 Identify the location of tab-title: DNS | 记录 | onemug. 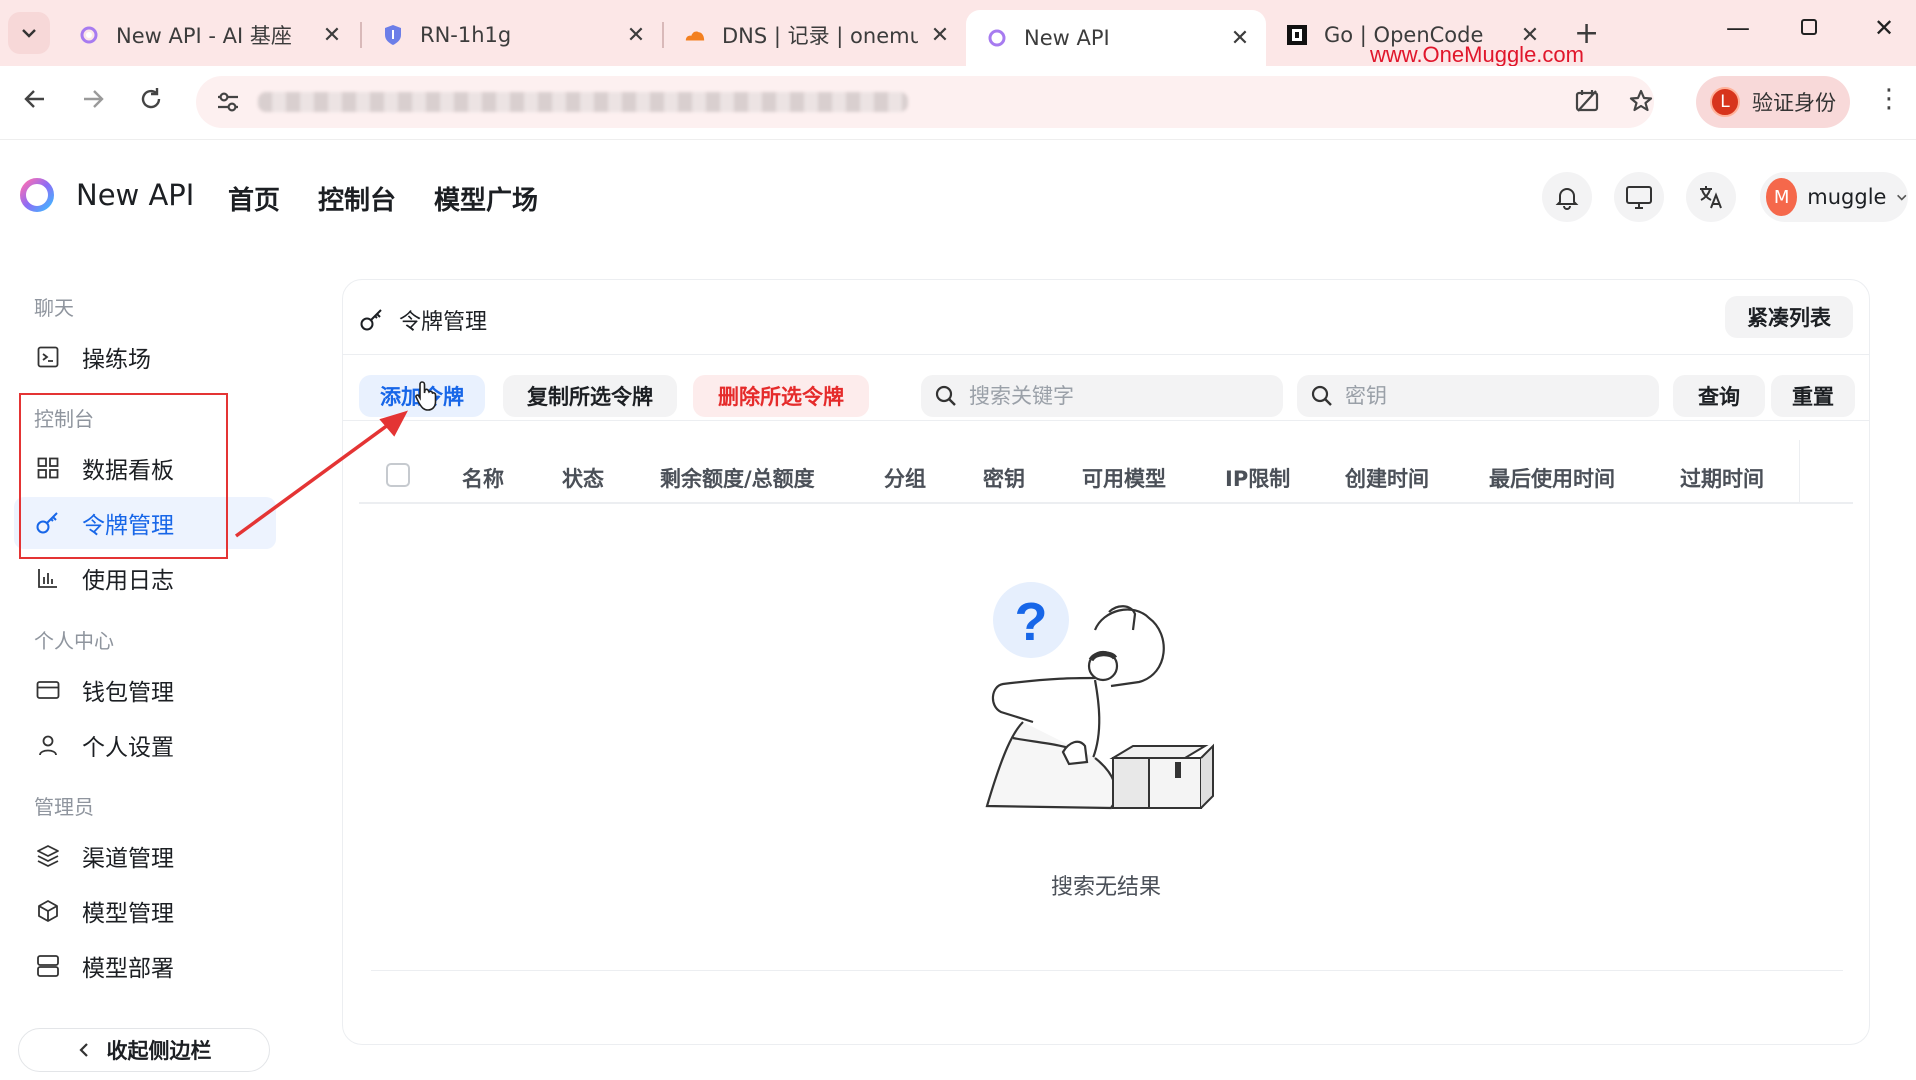
(820, 36).